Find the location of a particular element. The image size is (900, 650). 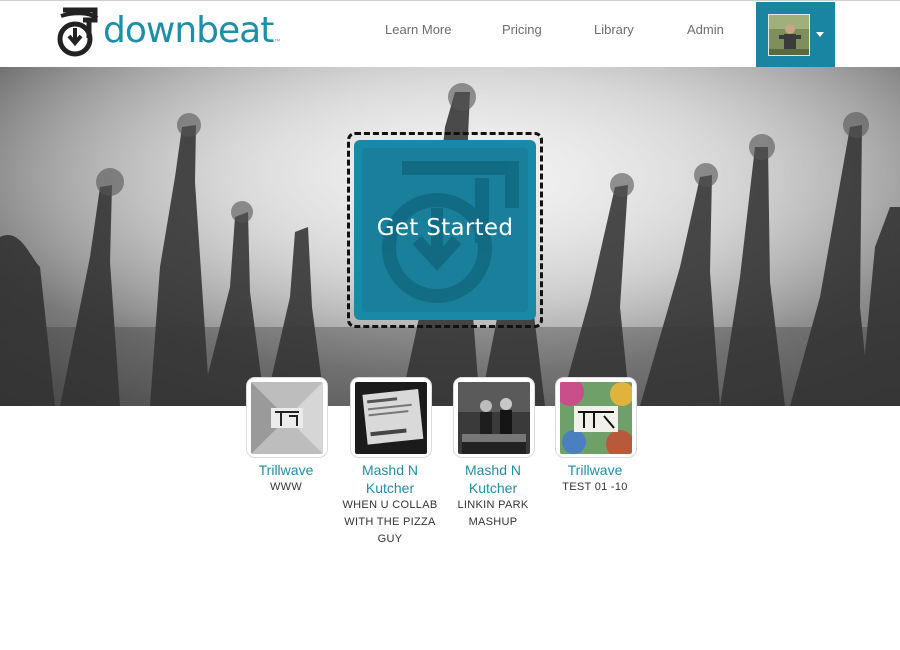

track-title: www is located at coordinates (286, 487).